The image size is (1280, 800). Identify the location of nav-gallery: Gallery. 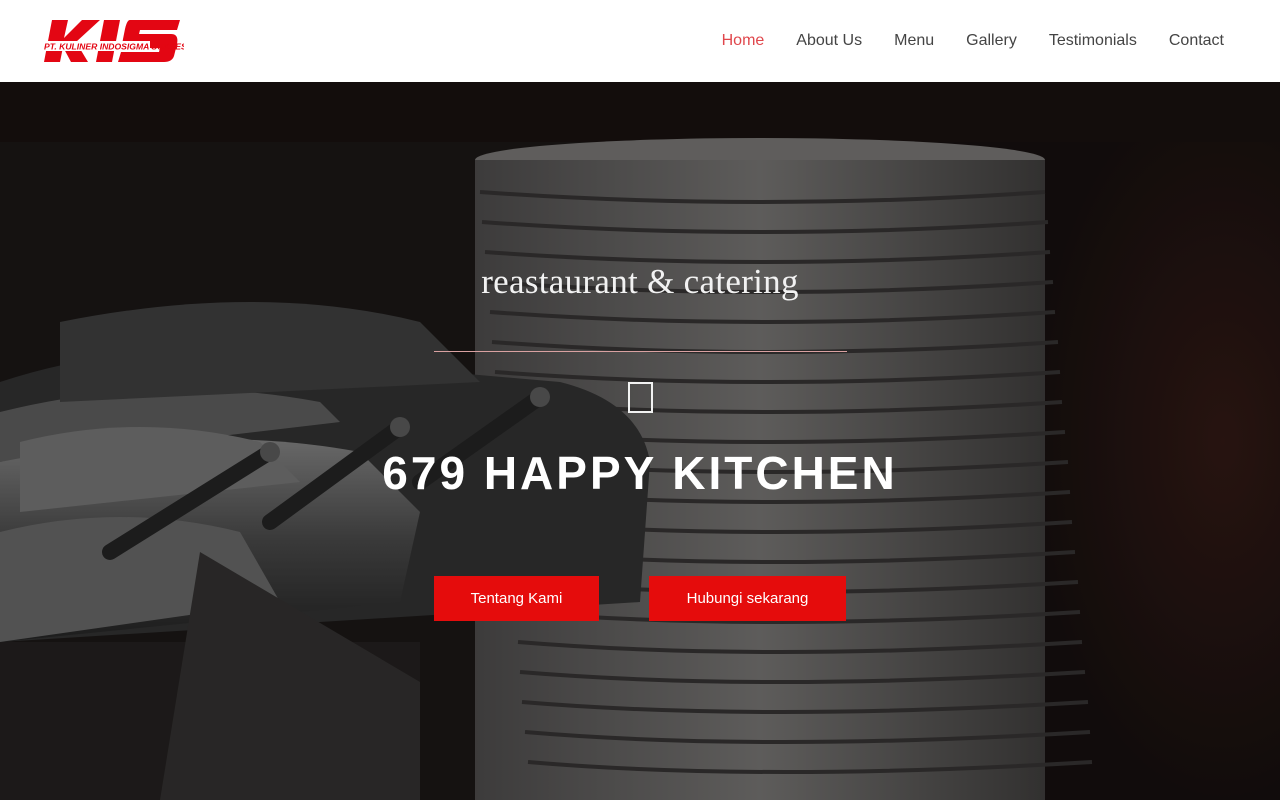
(991, 41).